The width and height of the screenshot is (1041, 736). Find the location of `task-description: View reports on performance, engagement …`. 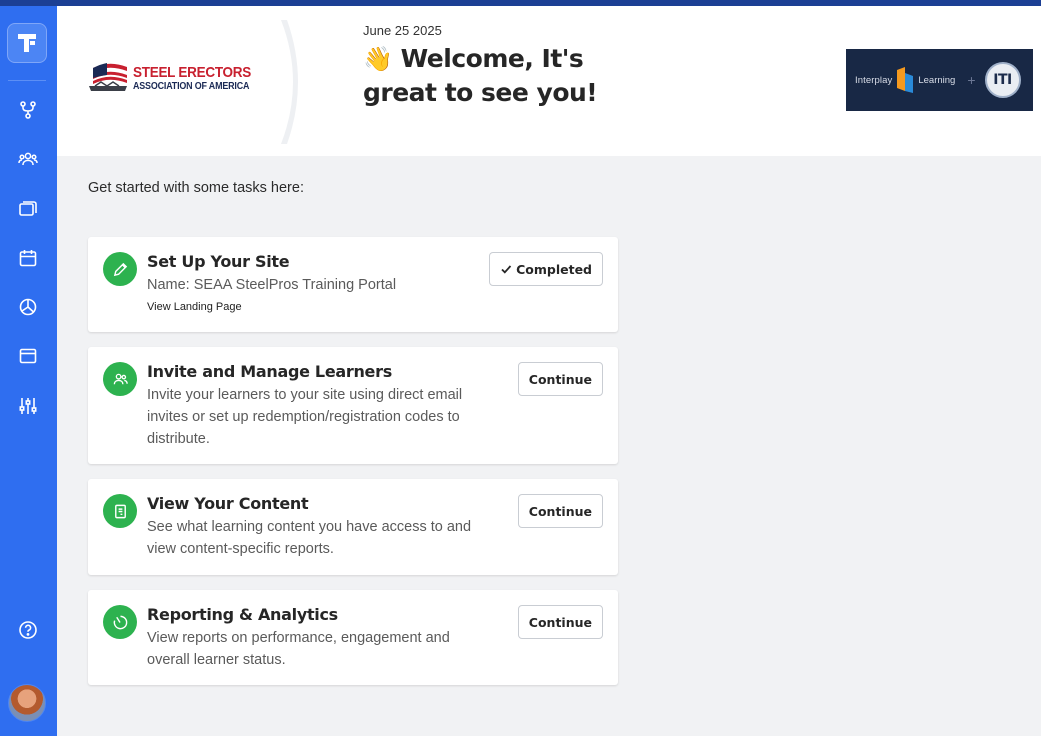

task-description: View reports on performance, engagement … is located at coordinates (298, 649).